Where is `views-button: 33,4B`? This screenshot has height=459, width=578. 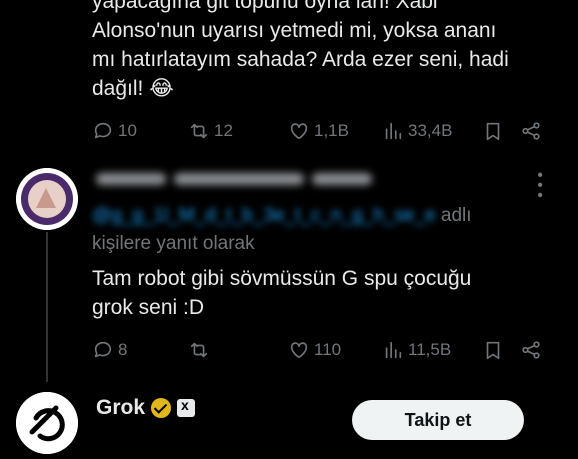
views-button: 33,4B is located at coordinates (432, 131).